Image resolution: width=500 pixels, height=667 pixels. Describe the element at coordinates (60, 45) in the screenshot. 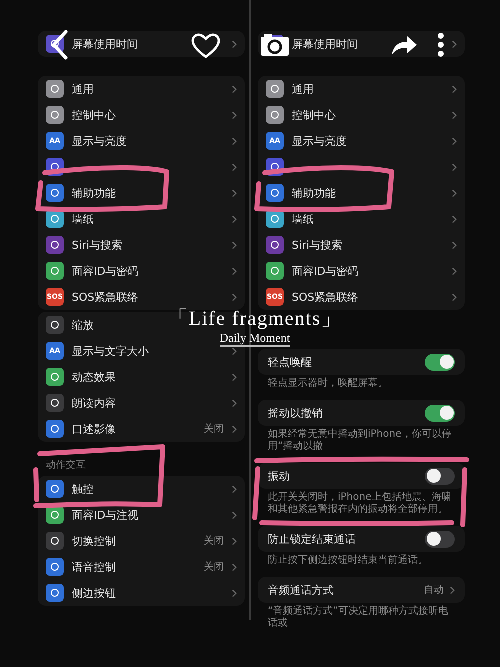

I see `back-icon` at that location.